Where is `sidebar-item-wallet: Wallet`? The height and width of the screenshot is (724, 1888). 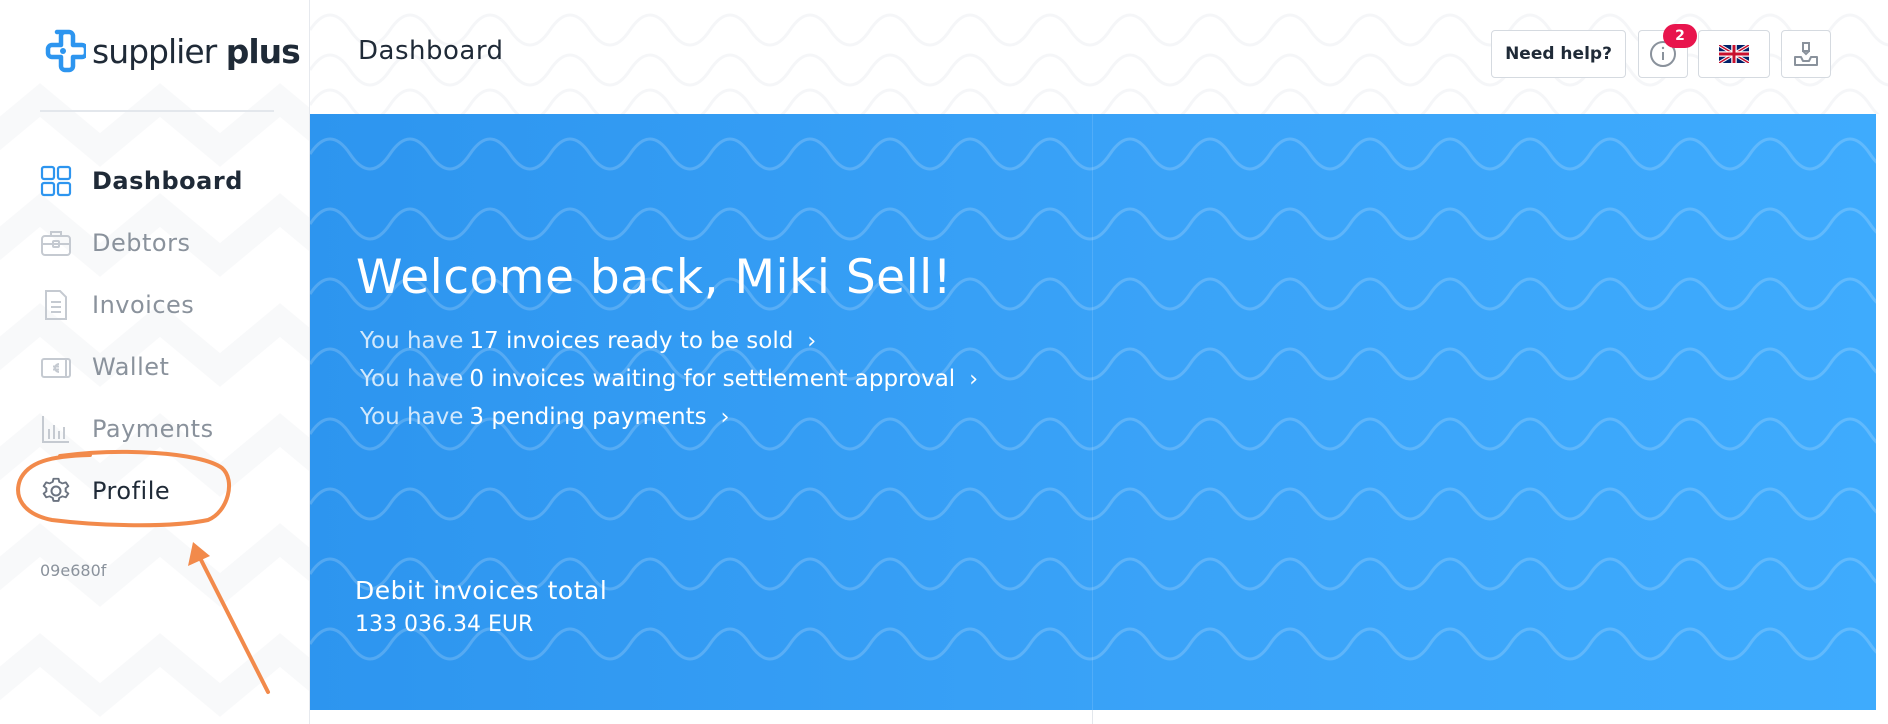
sidebar-item-wallet: Wallet is located at coordinates (165, 367).